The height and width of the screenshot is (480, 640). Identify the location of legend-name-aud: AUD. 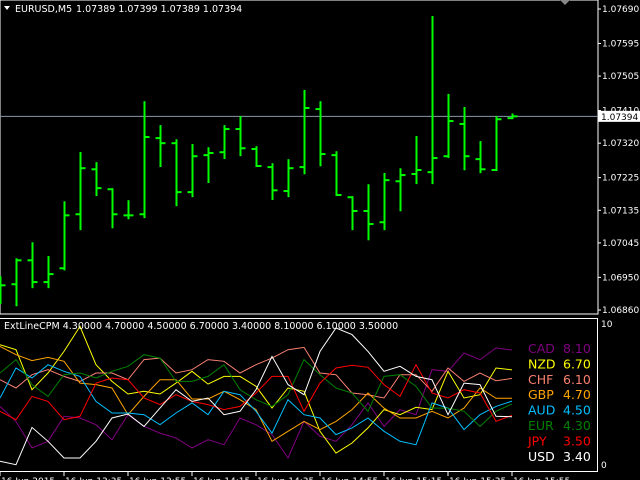
(541, 410).